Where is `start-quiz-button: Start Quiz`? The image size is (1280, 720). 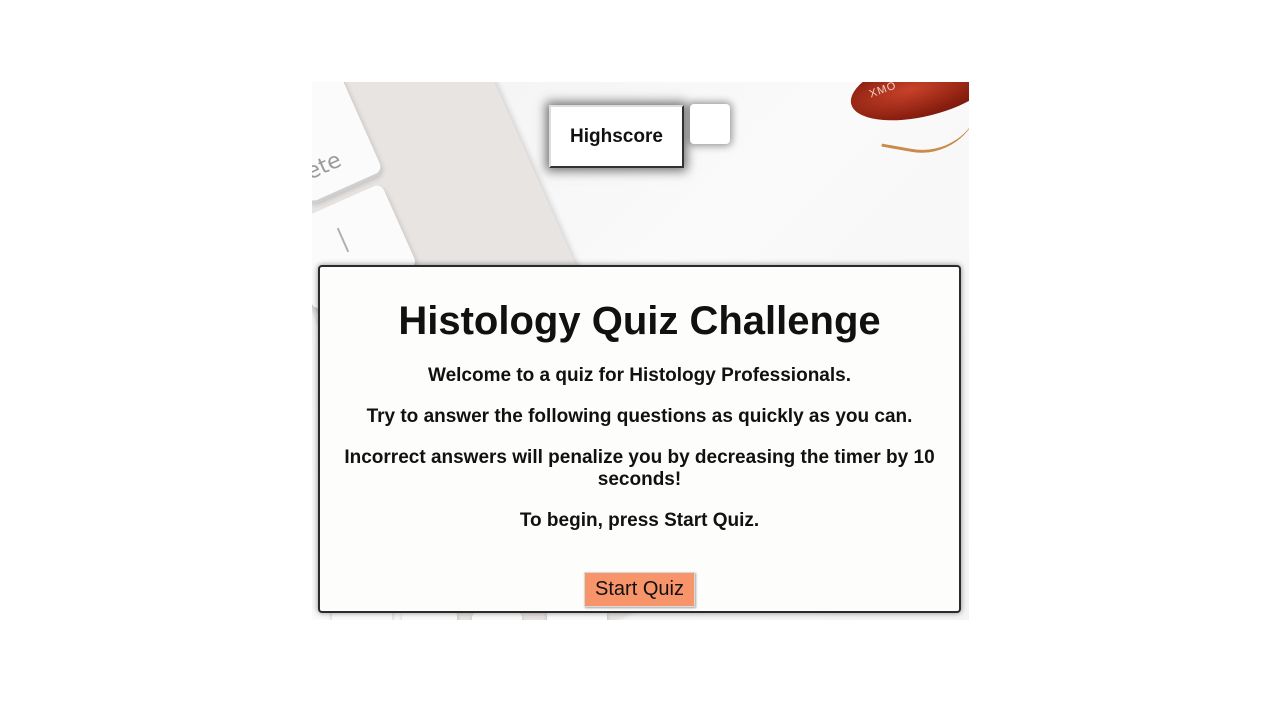 start-quiz-button: Start Quiz is located at coordinates (639, 589).